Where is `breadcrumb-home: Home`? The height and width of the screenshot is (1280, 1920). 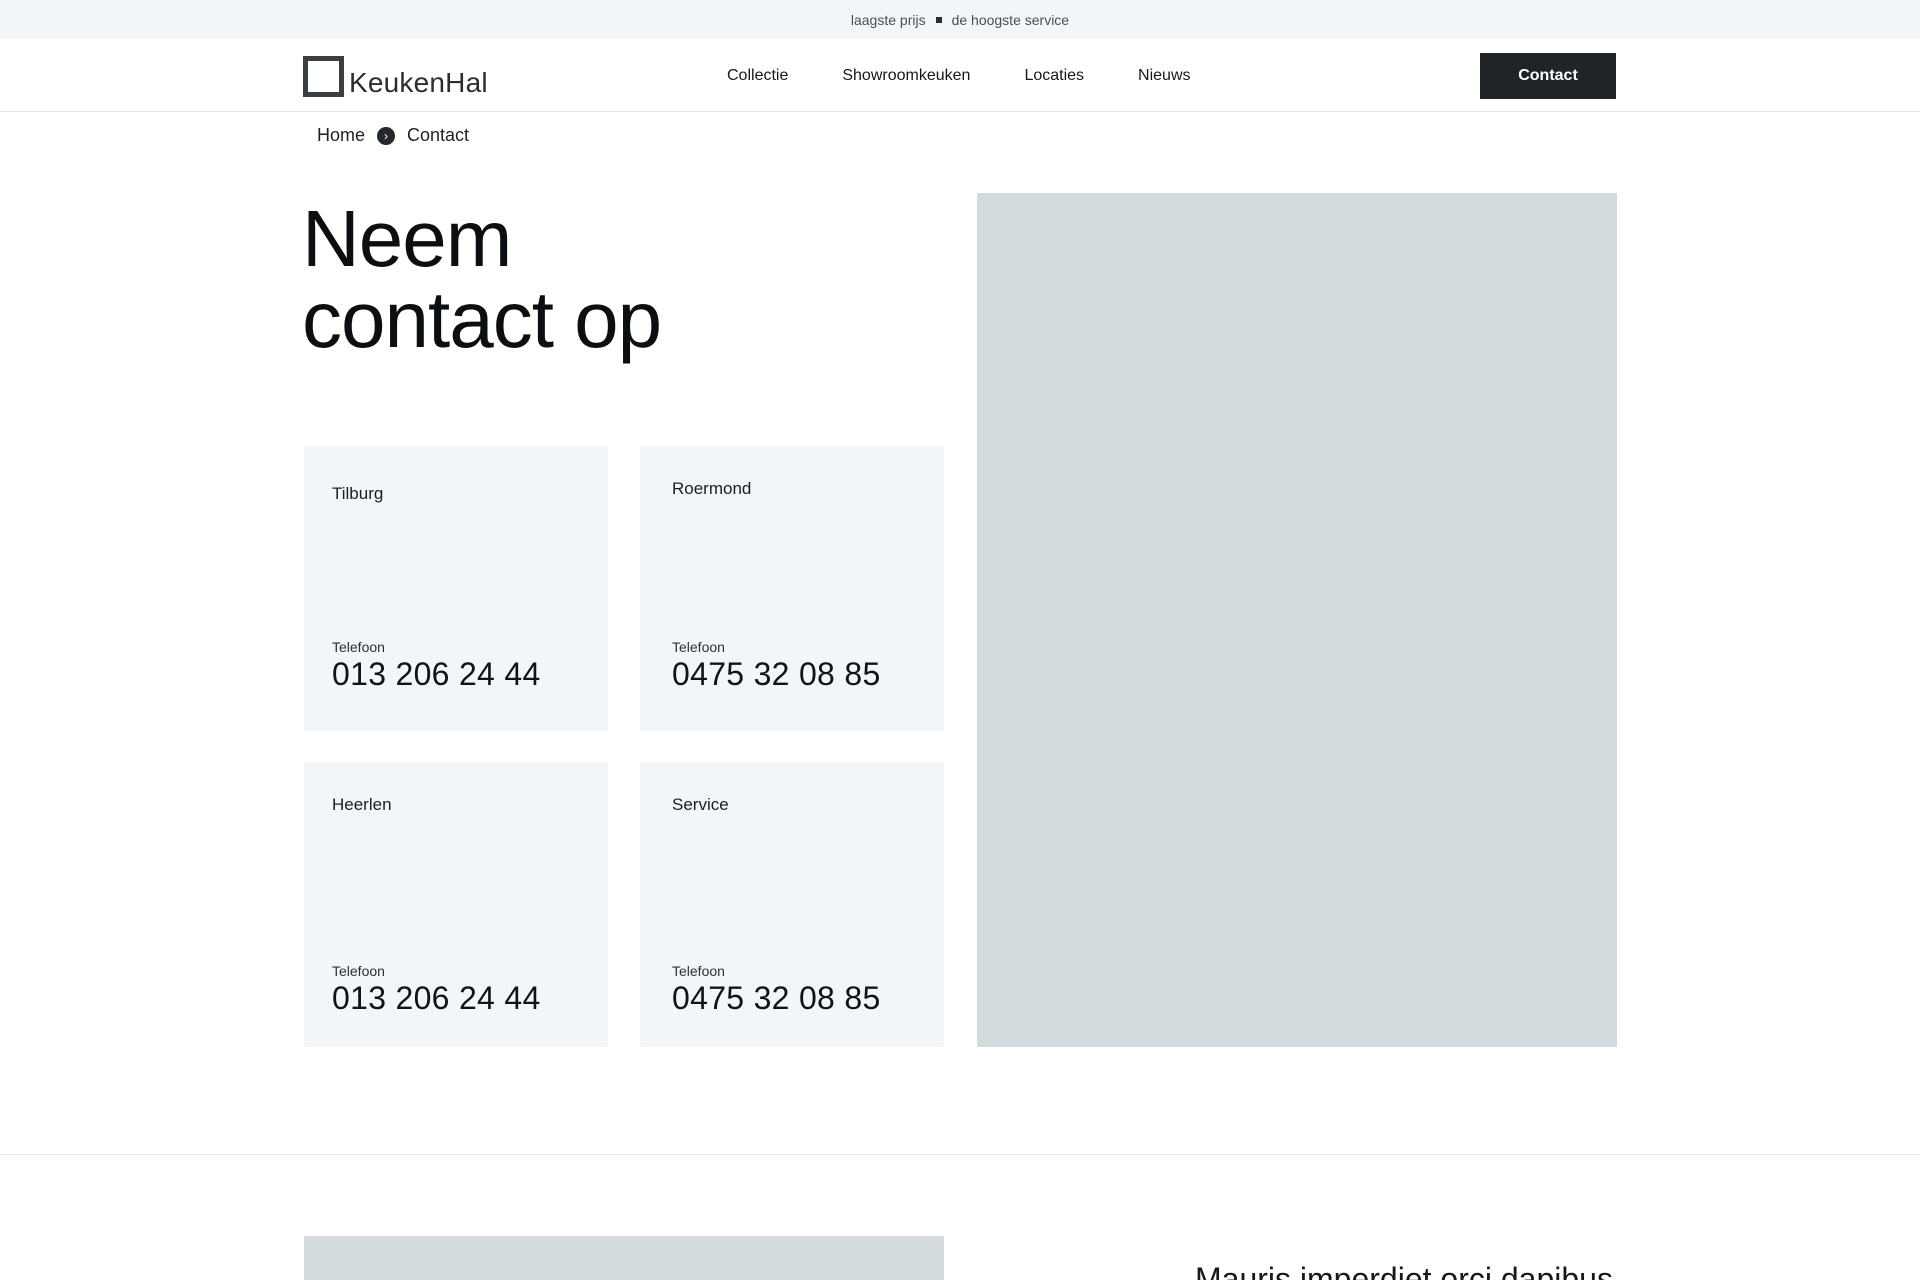
breadcrumb-home: Home is located at coordinates (341, 135).